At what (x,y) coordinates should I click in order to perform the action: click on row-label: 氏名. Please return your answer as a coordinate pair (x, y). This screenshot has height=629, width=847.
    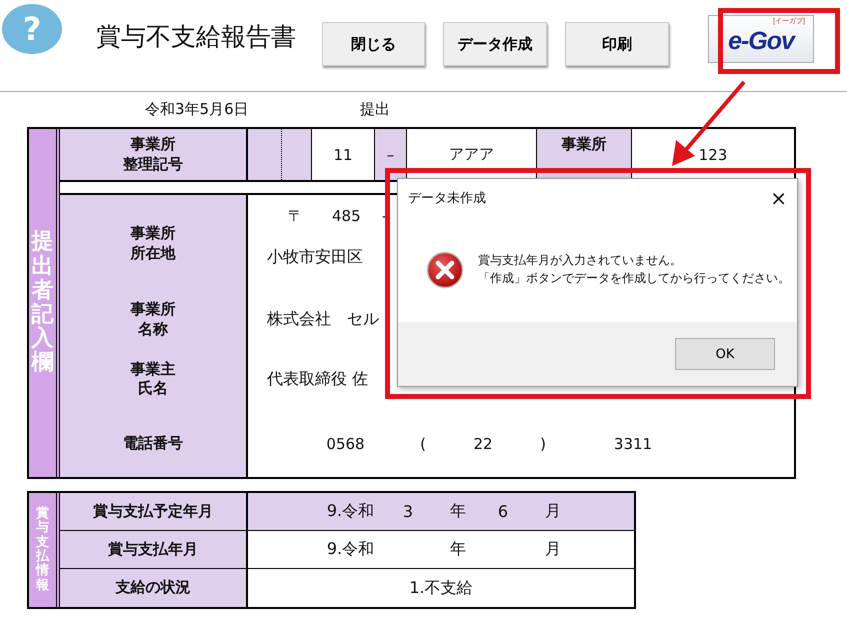
    Looking at the image, I should click on (153, 388).